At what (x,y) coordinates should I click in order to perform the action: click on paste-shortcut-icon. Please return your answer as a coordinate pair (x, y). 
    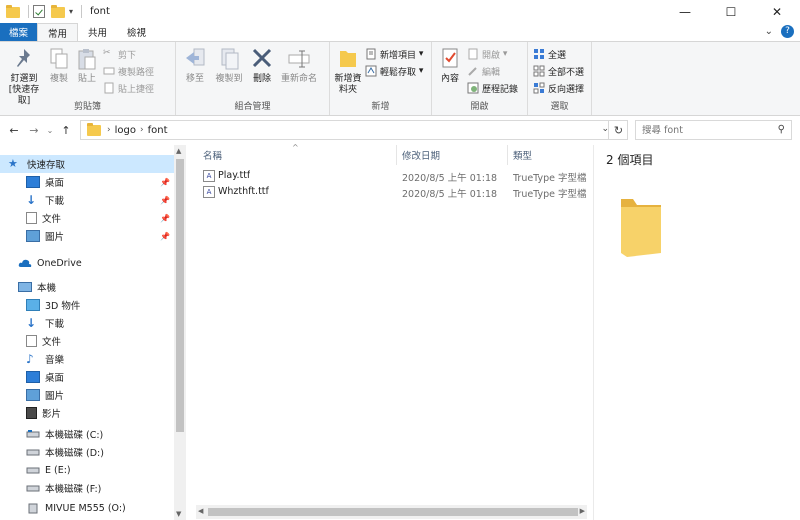
    Looking at the image, I should click on (109, 88).